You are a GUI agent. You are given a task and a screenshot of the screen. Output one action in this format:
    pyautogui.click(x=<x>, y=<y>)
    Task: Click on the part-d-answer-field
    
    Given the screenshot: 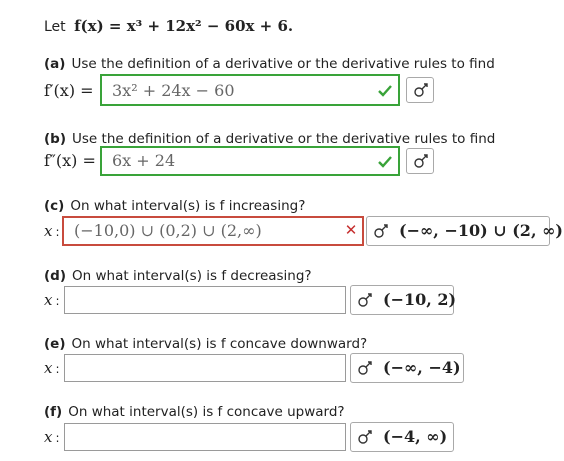 What is the action you would take?
    pyautogui.click(x=205, y=300)
    